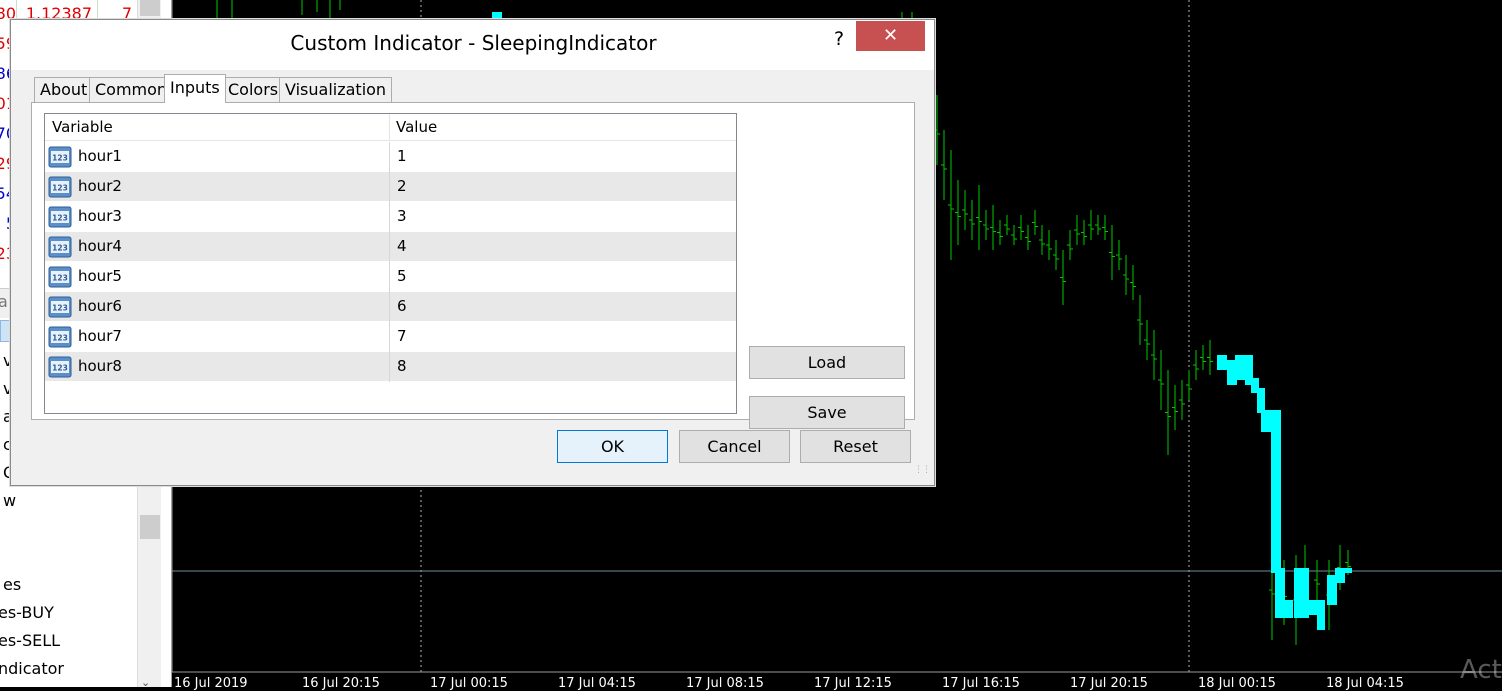 The image size is (1502, 691). What do you see at coordinates (469, 683) in the screenshot?
I see `time-axis-label: 17 Jul 00:15` at bounding box center [469, 683].